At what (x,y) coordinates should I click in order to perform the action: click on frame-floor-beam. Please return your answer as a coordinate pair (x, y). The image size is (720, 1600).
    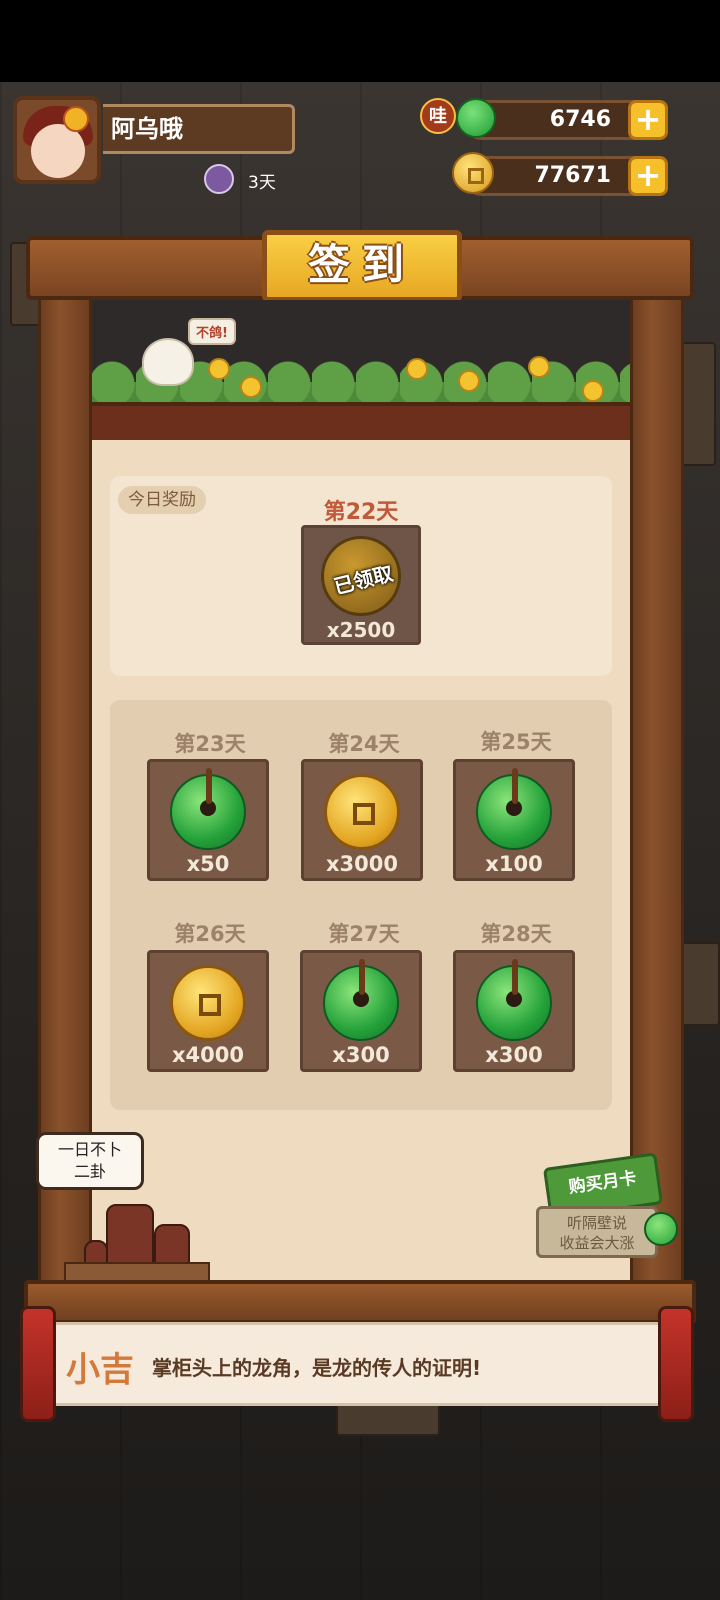
    Looking at the image, I should click on (360, 1302).